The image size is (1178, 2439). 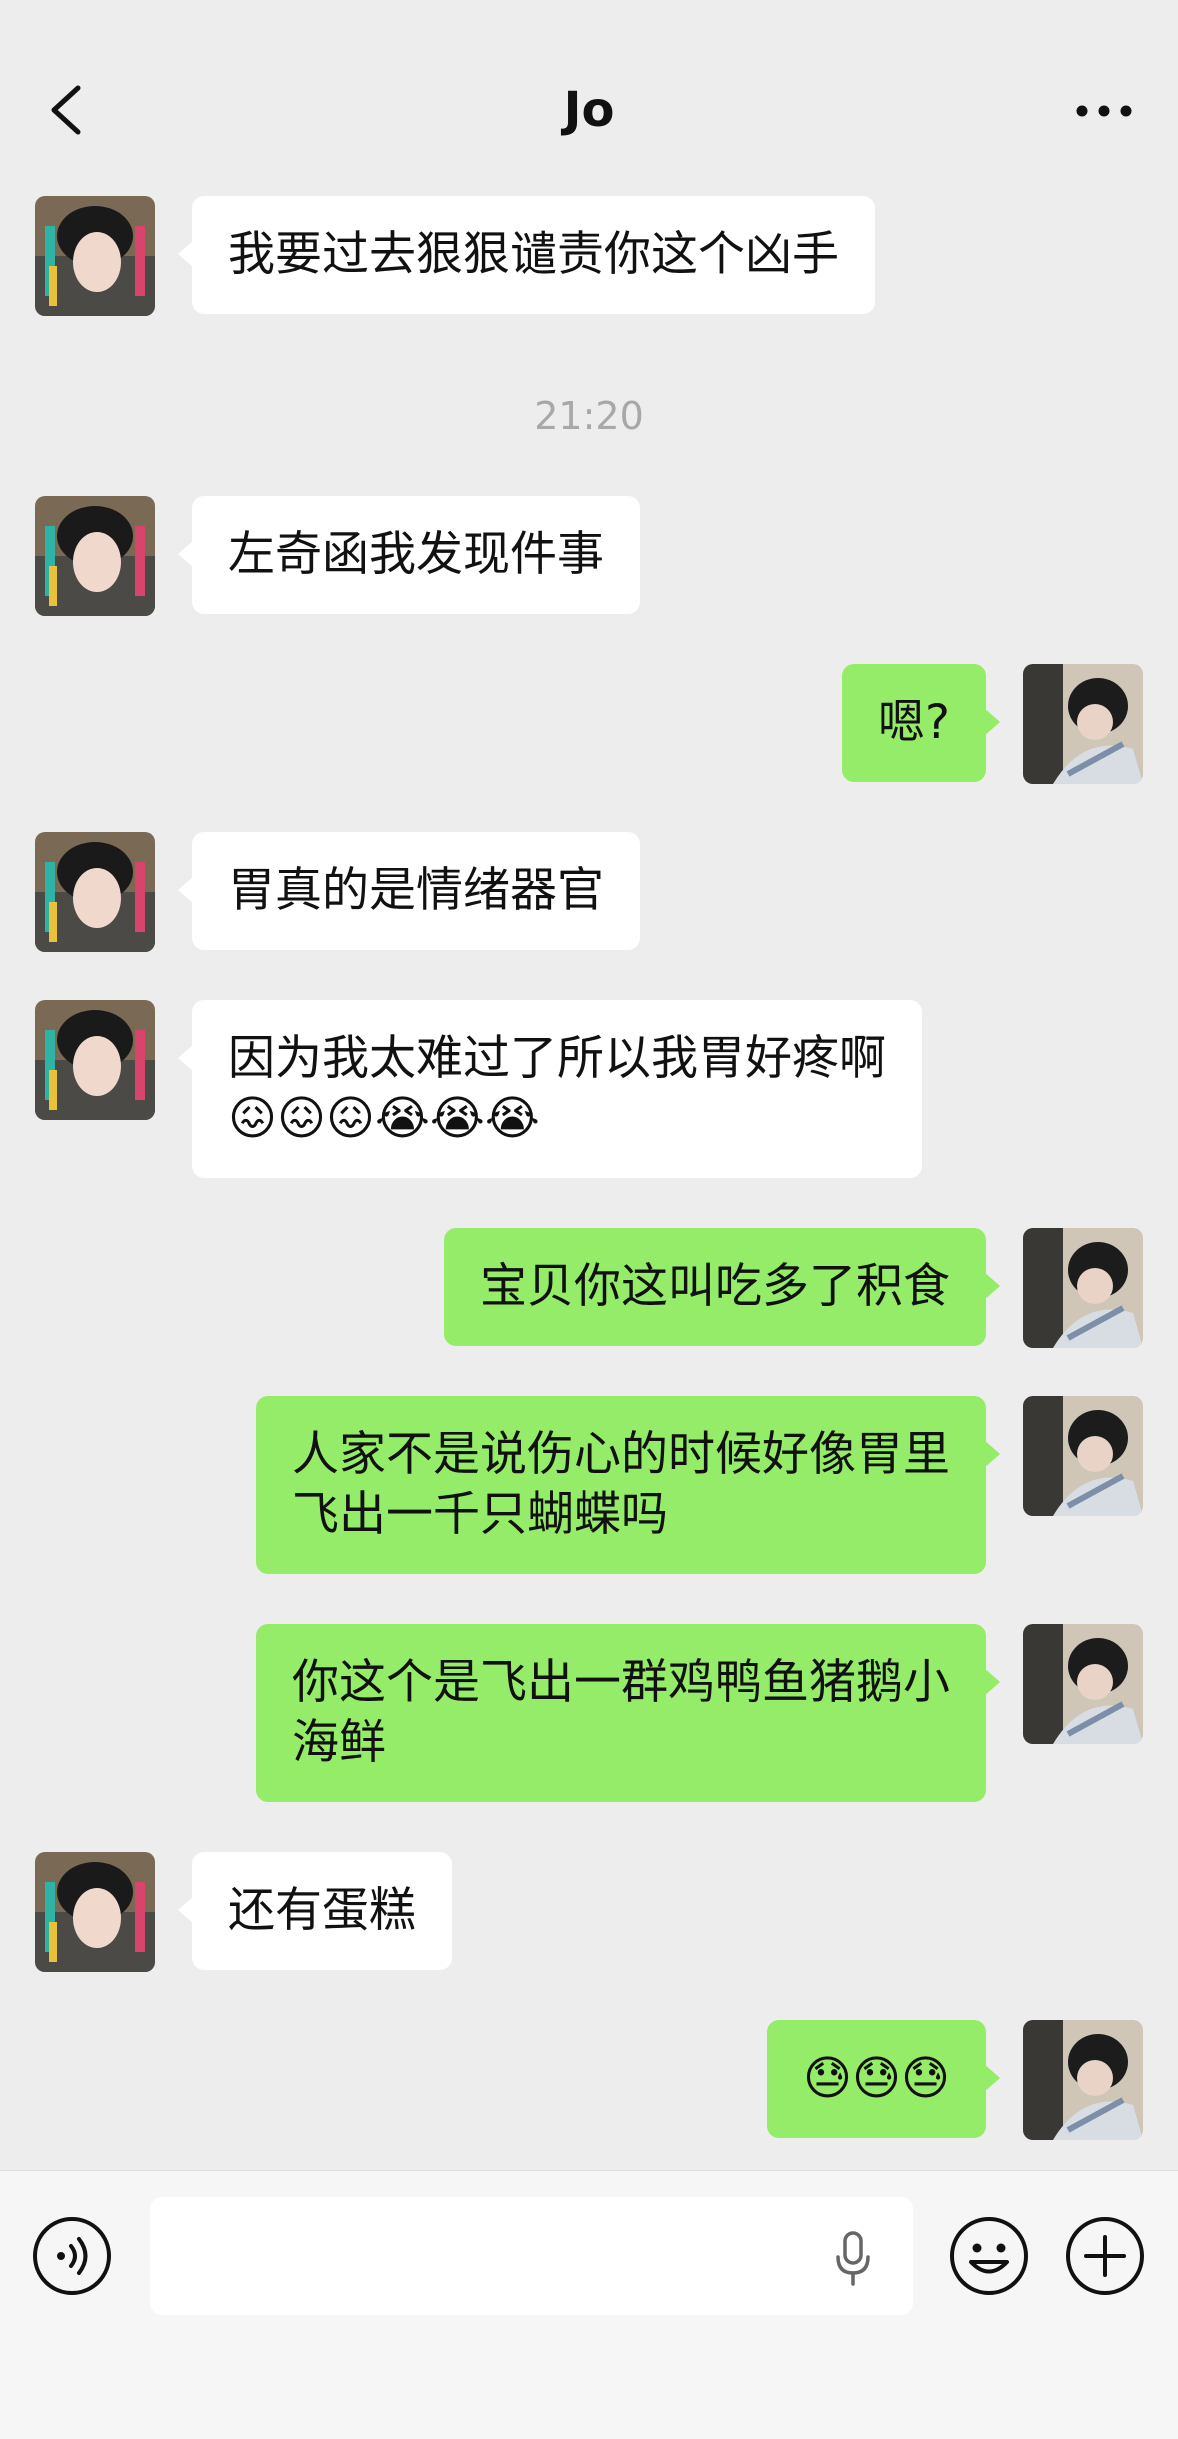 I want to click on message-row-outgoing: 😓😓😓, so click(x=589, y=2080).